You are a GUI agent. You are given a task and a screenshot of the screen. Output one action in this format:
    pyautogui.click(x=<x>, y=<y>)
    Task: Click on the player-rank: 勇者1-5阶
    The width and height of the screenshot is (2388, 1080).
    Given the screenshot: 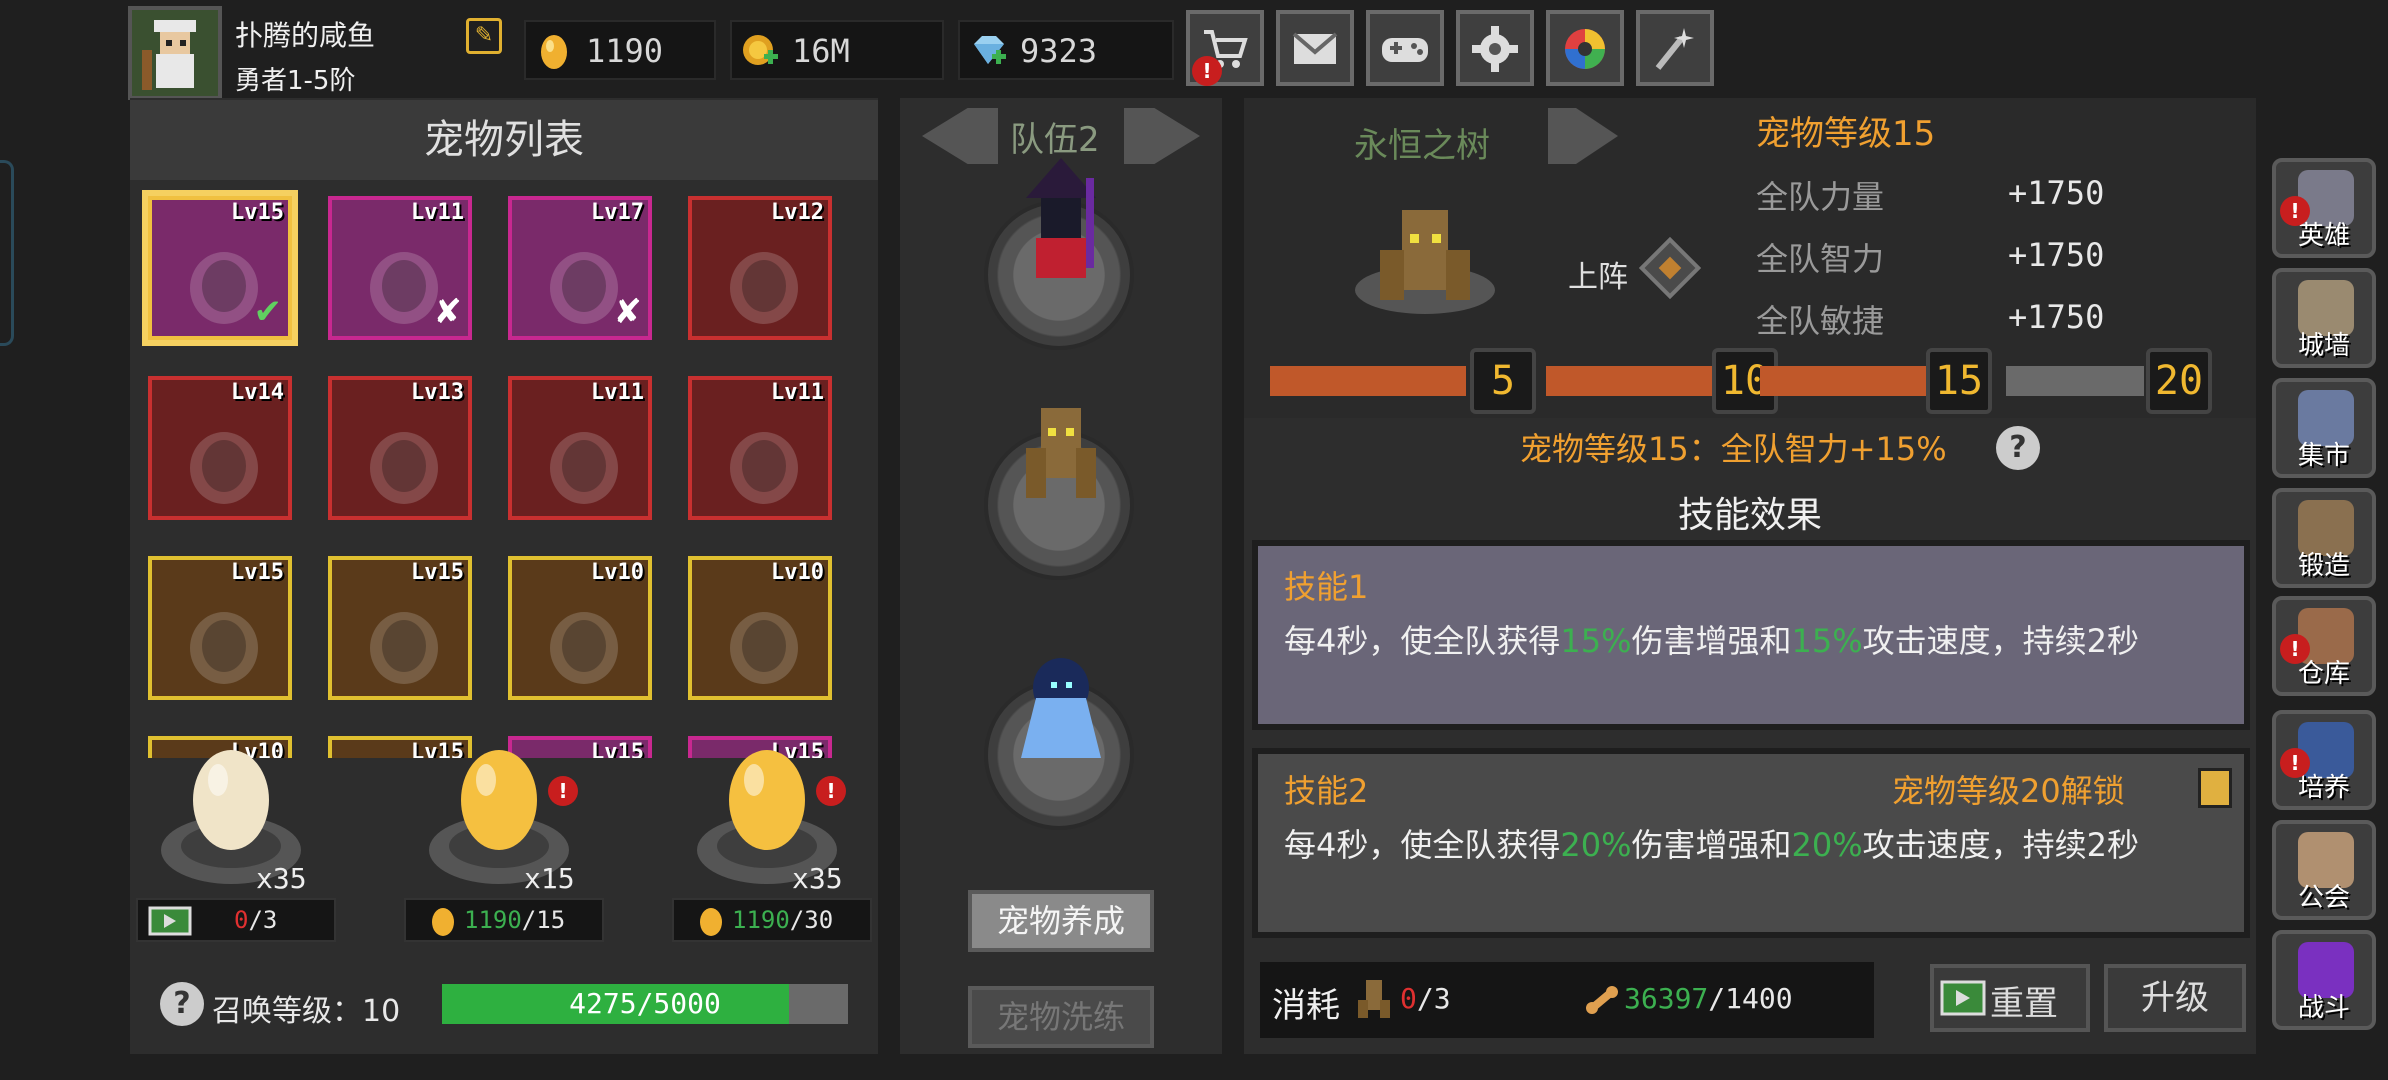 What is the action you would take?
    pyautogui.click(x=295, y=81)
    